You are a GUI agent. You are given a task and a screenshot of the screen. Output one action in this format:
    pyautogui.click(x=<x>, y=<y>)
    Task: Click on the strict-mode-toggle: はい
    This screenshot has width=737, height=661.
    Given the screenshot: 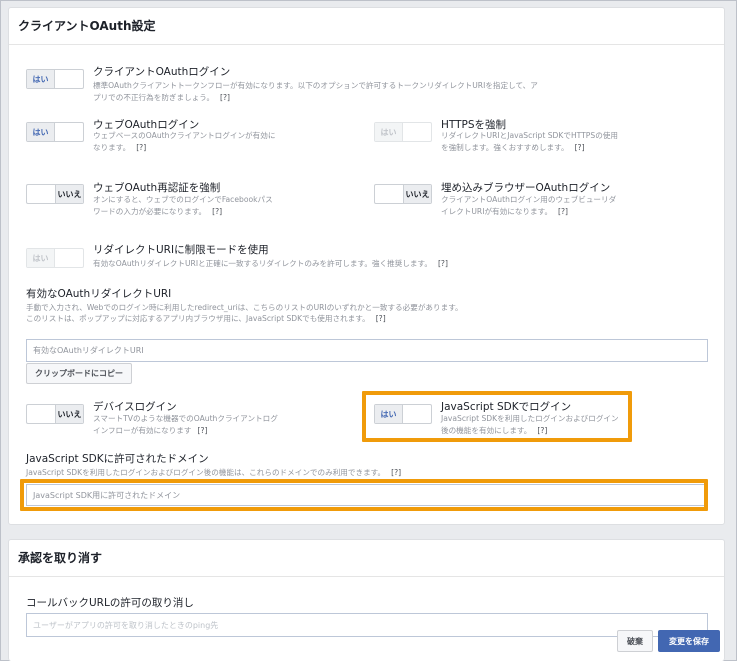 What is the action you would take?
    pyautogui.click(x=55, y=258)
    